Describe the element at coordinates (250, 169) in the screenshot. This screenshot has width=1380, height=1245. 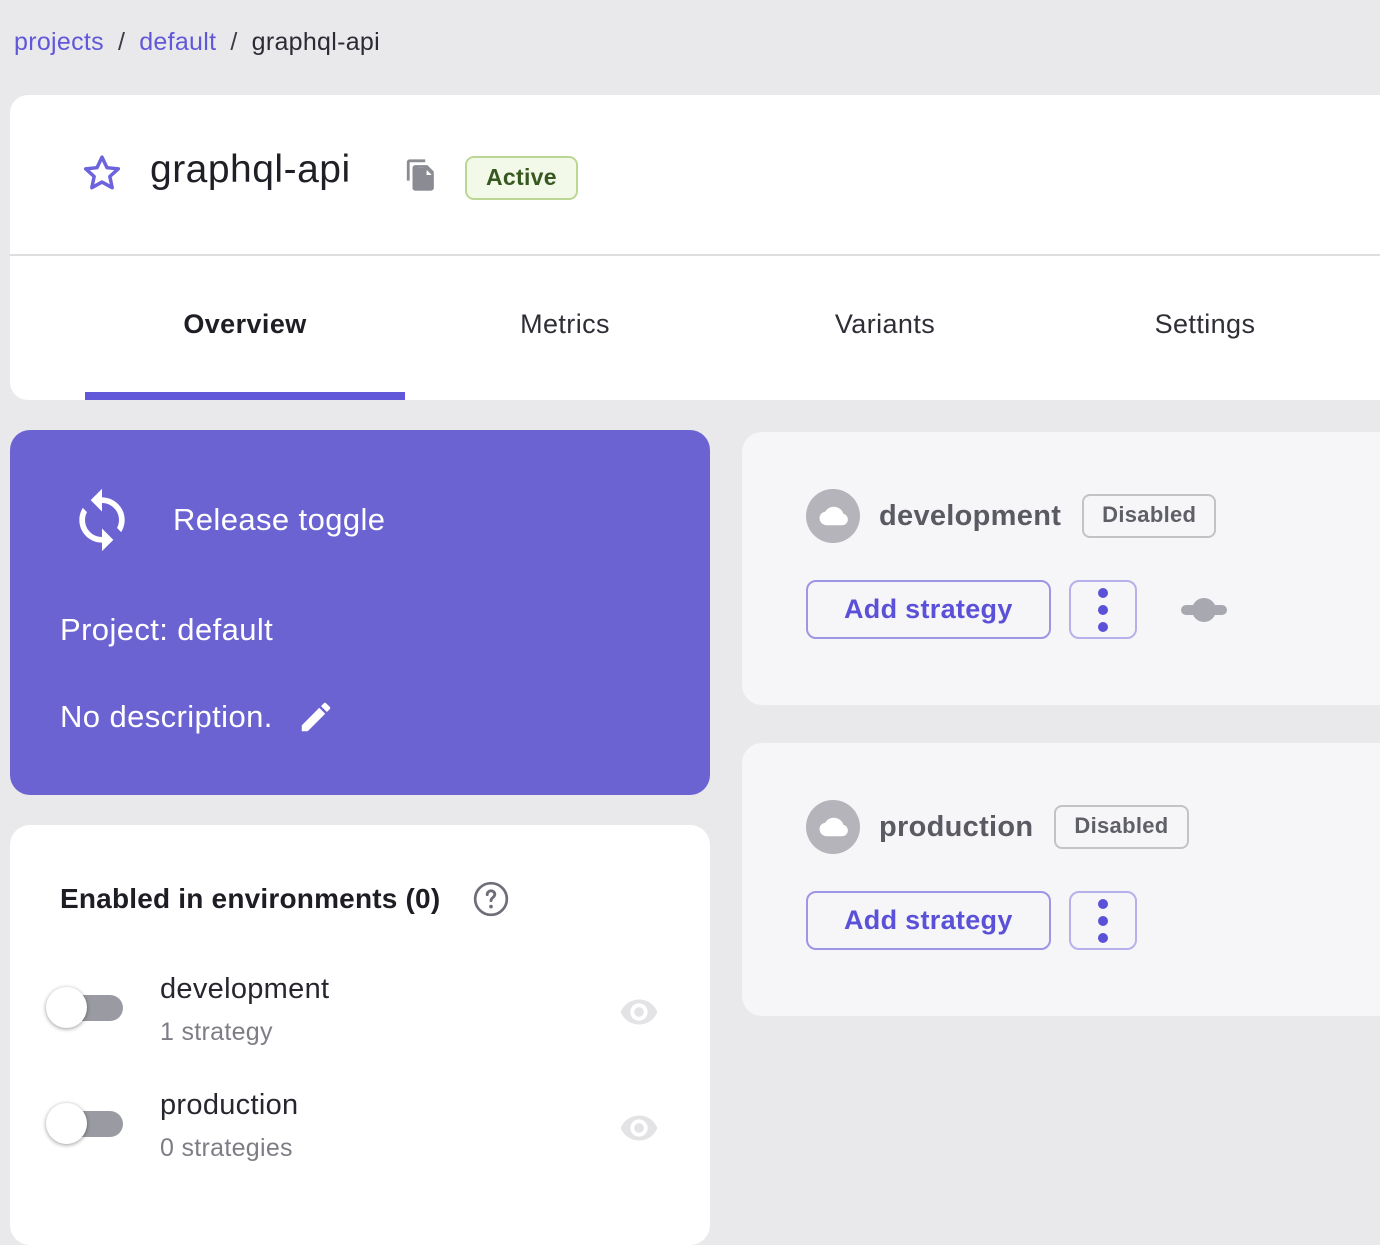
I see `page-title: graphql-api` at that location.